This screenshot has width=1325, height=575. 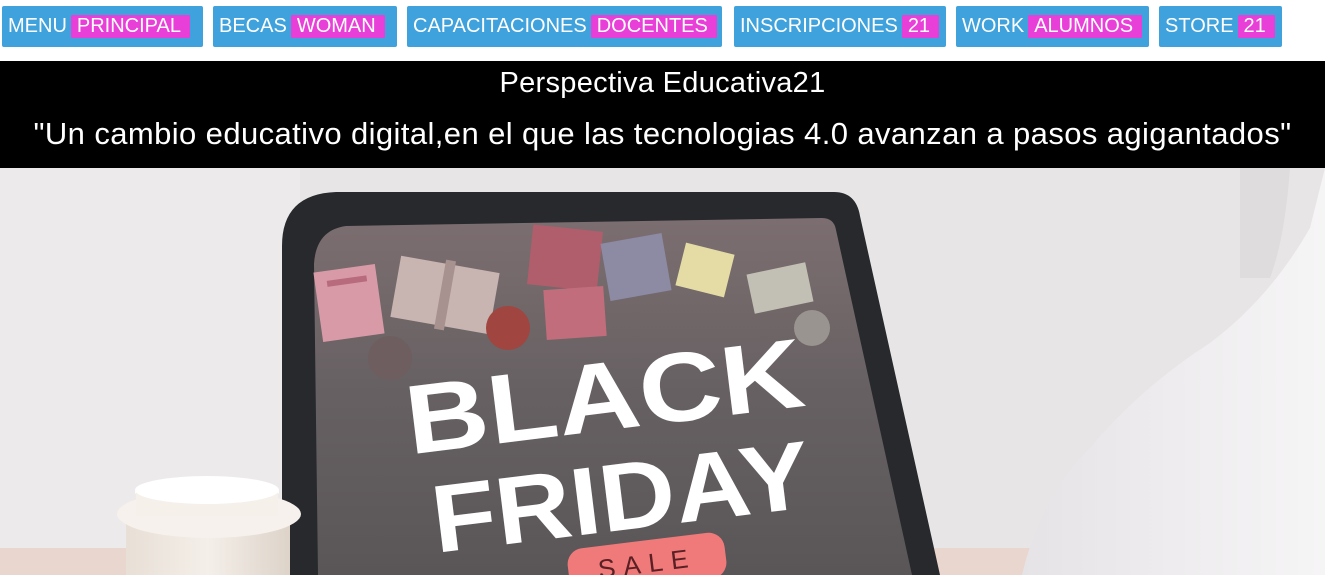 I want to click on site-title: Perspectiva Educativa21, so click(x=662, y=83).